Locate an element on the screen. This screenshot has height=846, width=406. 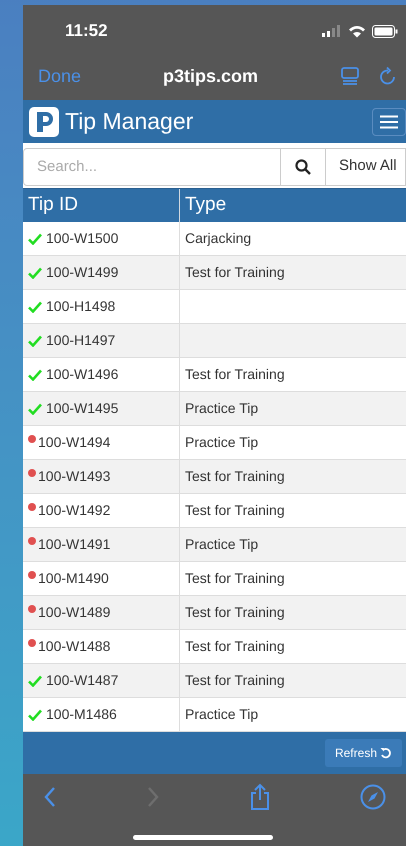
signal-icon is located at coordinates (332, 31).